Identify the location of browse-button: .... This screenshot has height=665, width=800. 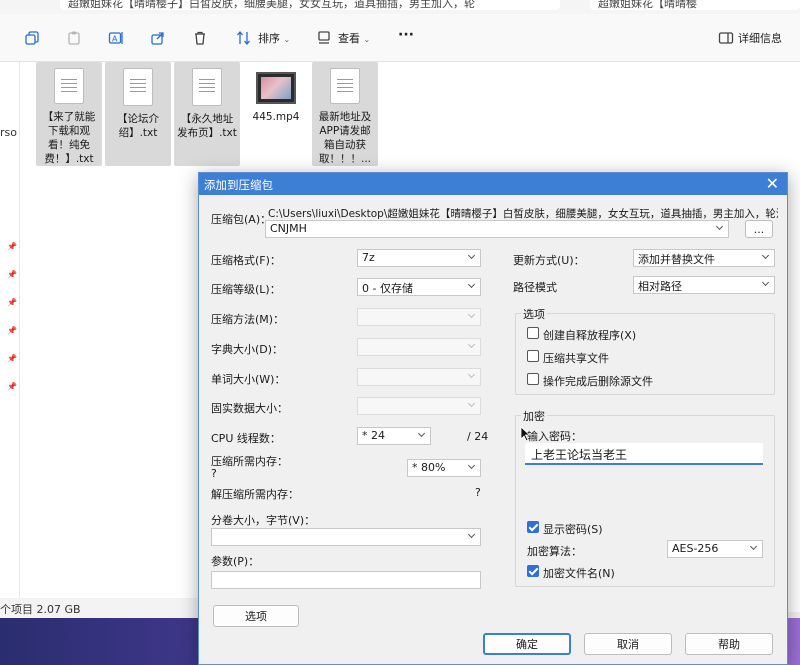
(759, 229).